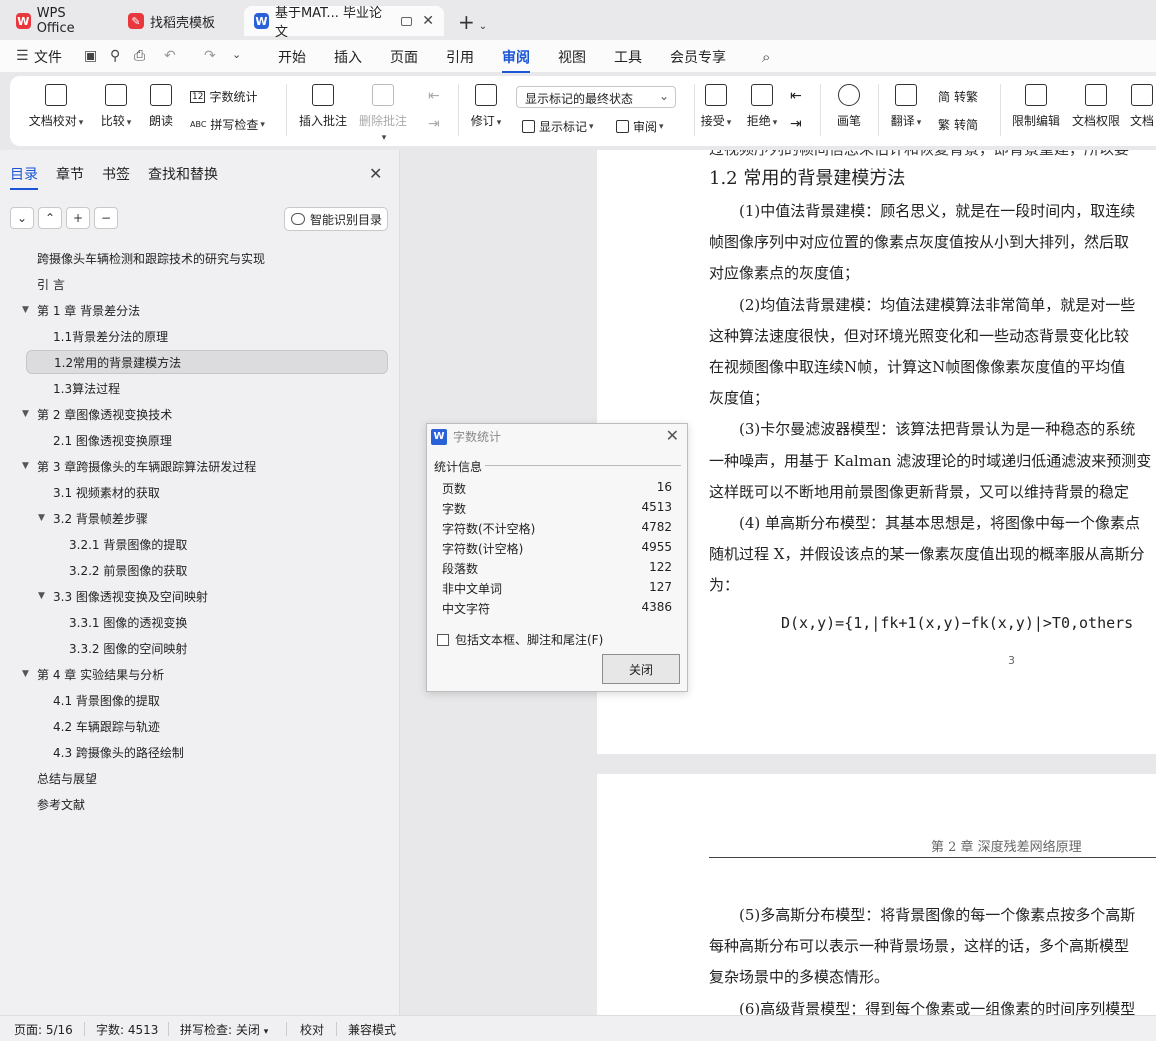  I want to click on close-icon: ✕, so click(672, 435).